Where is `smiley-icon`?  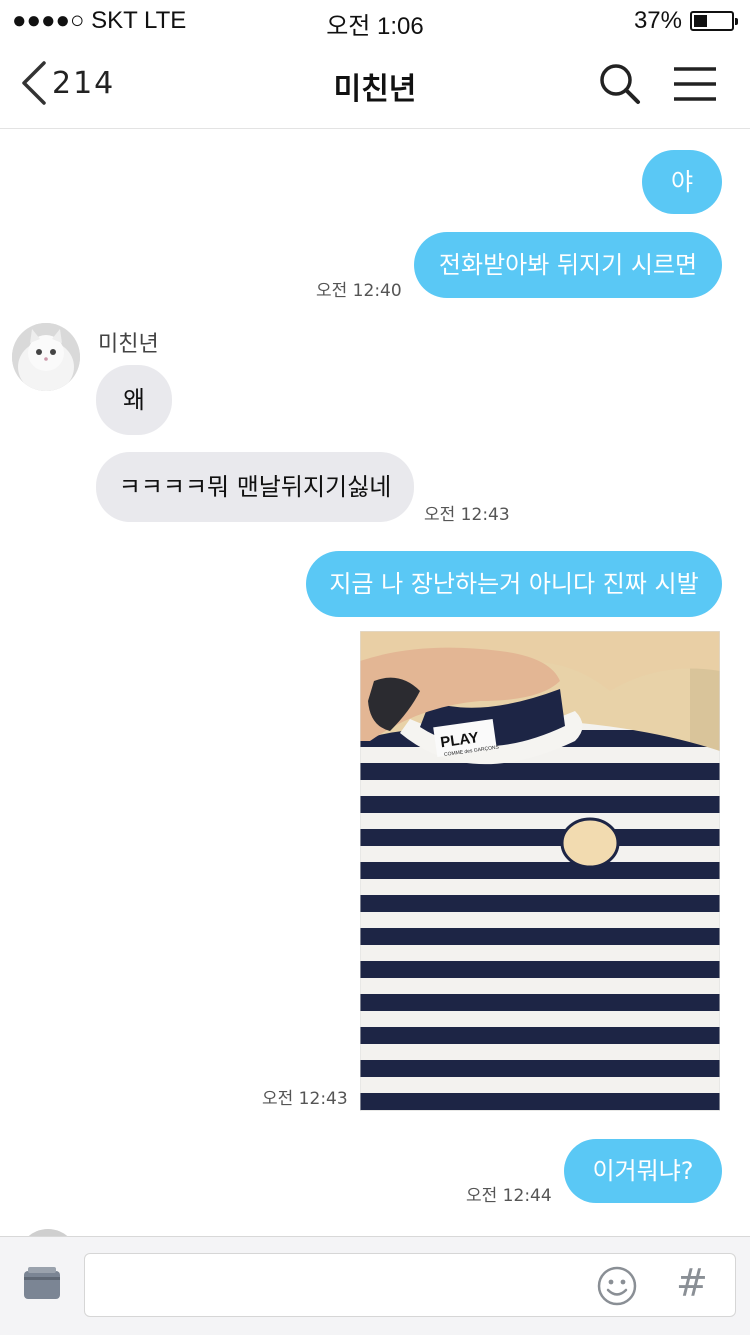
smiley-icon is located at coordinates (617, 1286).